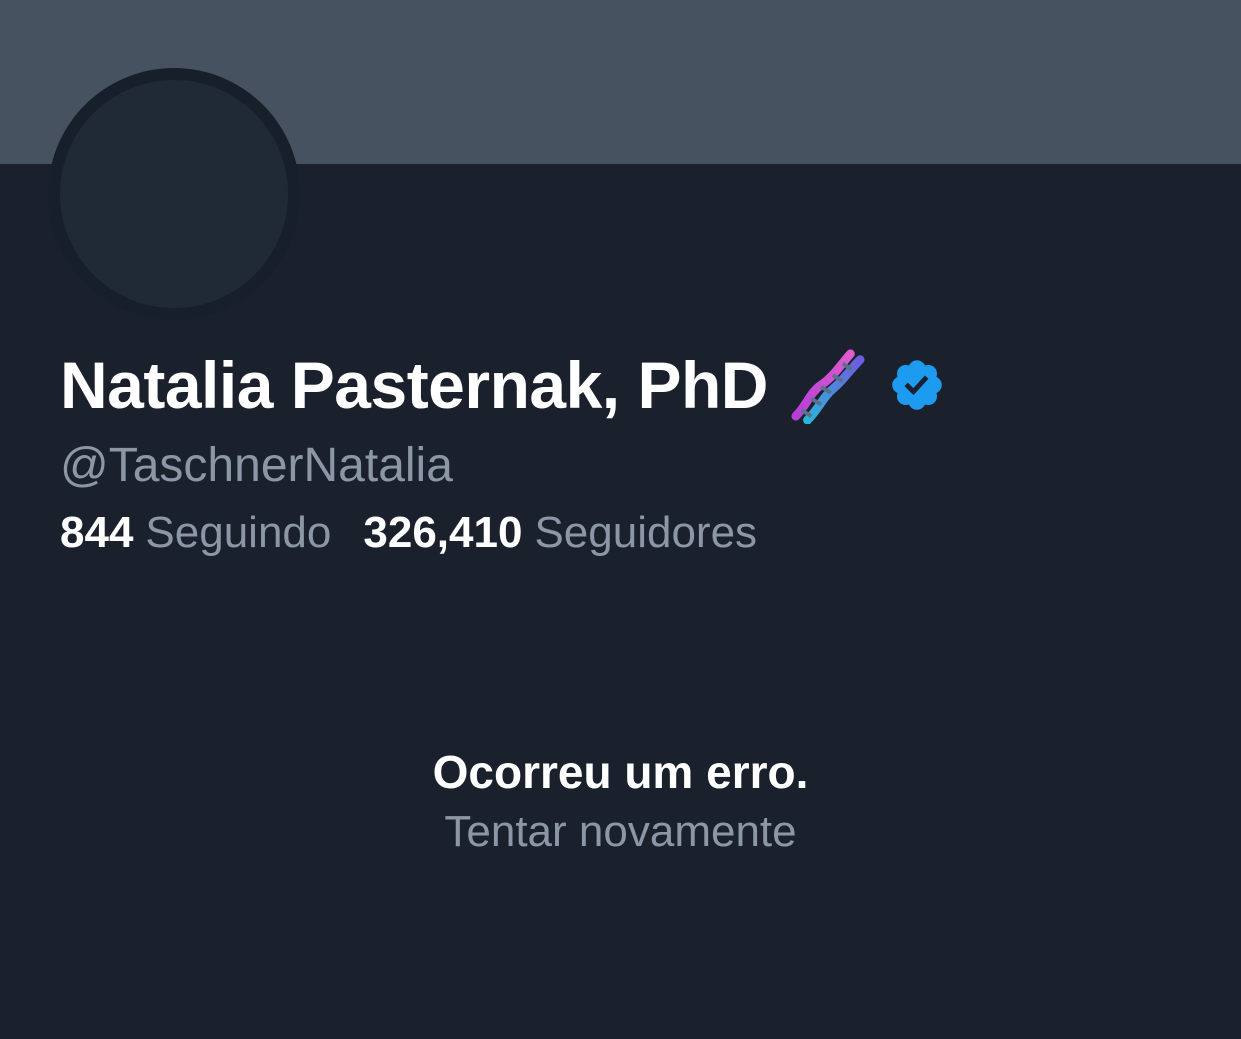  What do you see at coordinates (256, 465) in the screenshot?
I see `profile-handle: @TaschnerNatalia` at bounding box center [256, 465].